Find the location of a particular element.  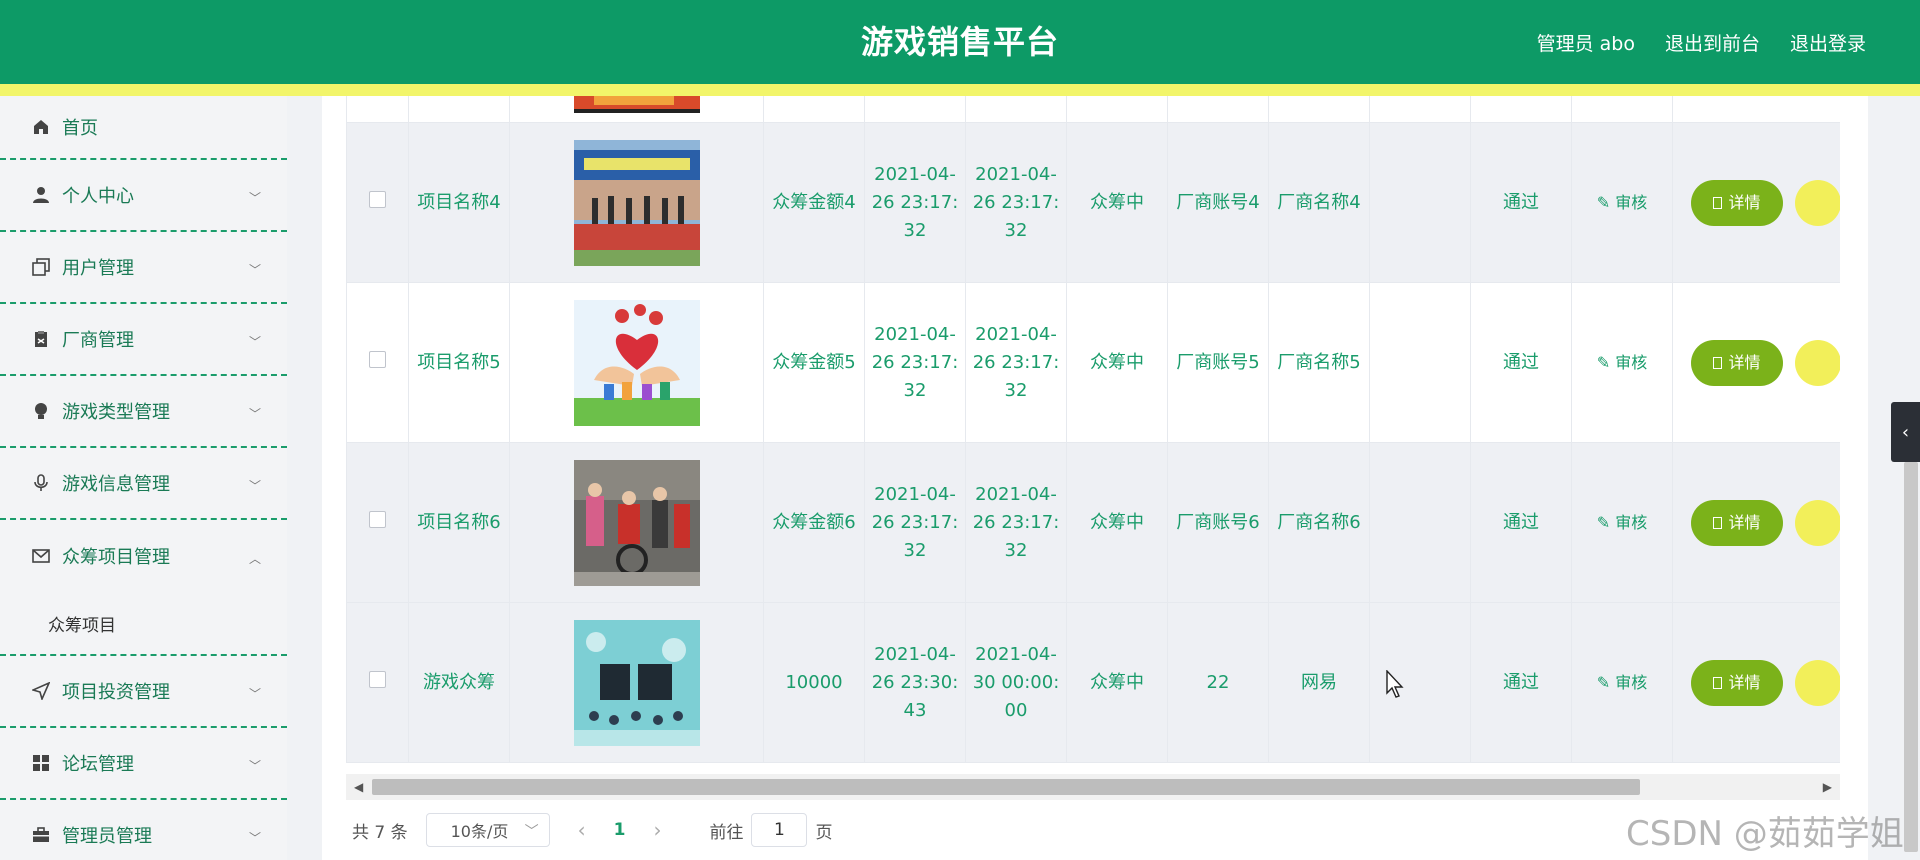

end-time-cell: 2021-04-30 00:00:00 is located at coordinates (1016, 682).